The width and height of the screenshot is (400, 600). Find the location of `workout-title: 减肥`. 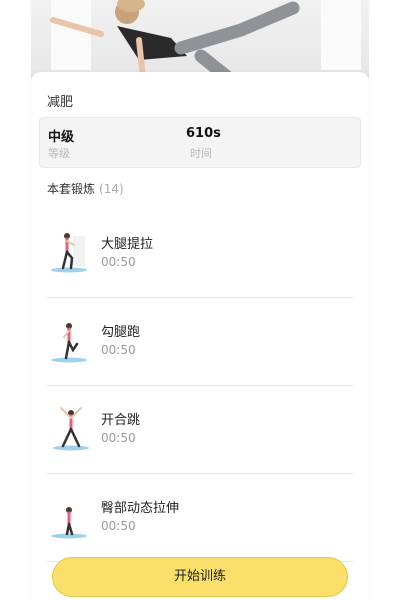

workout-title: 减肥 is located at coordinates (60, 102).